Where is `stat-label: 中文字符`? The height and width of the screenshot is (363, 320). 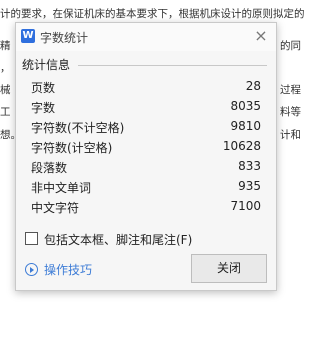
stat-label: 中文字符 is located at coordinates (55, 208).